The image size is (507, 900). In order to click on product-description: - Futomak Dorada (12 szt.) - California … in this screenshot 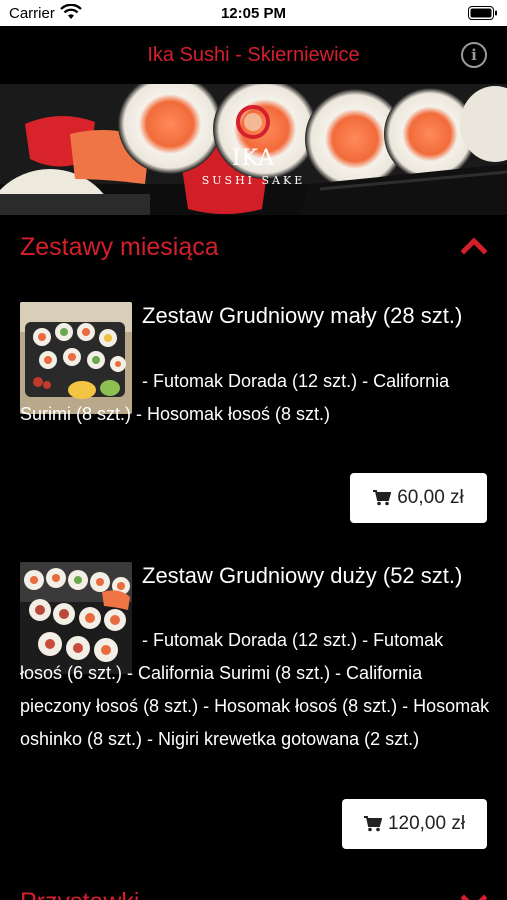, I will do `click(255, 398)`.